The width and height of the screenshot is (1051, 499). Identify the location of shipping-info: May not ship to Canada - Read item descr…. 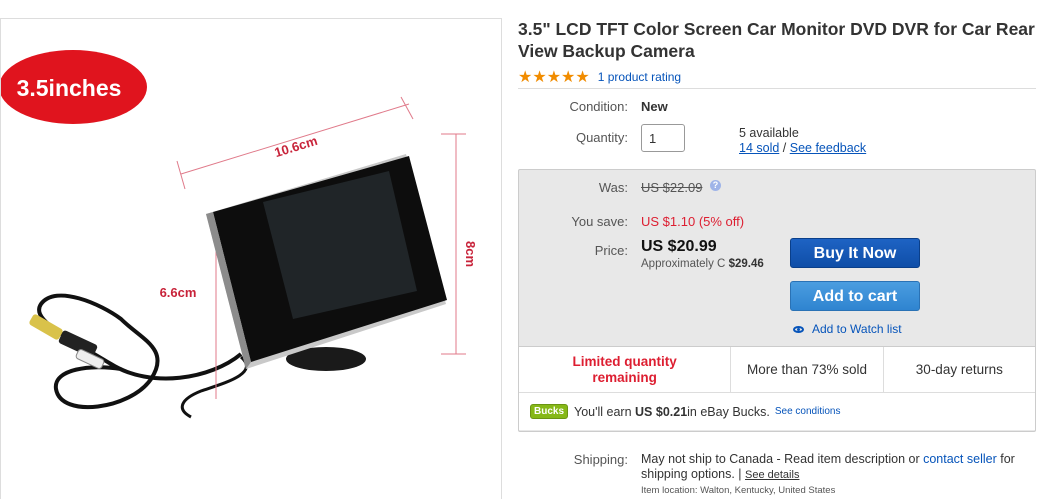
(838, 467).